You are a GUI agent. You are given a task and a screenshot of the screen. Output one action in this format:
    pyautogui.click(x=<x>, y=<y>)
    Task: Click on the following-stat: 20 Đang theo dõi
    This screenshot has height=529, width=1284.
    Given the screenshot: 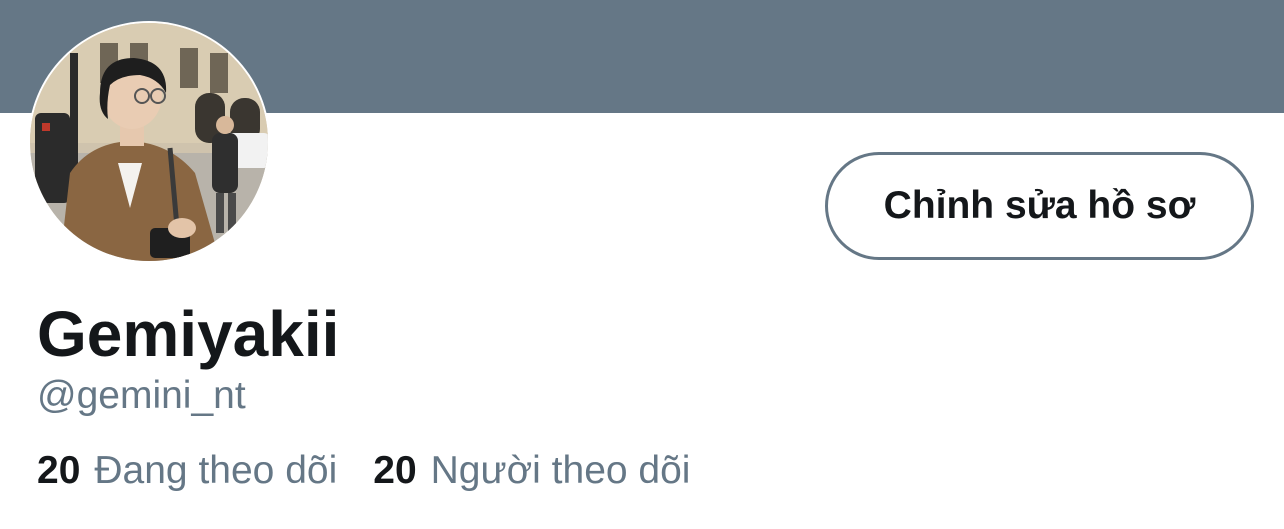 What is the action you would take?
    pyautogui.click(x=187, y=471)
    